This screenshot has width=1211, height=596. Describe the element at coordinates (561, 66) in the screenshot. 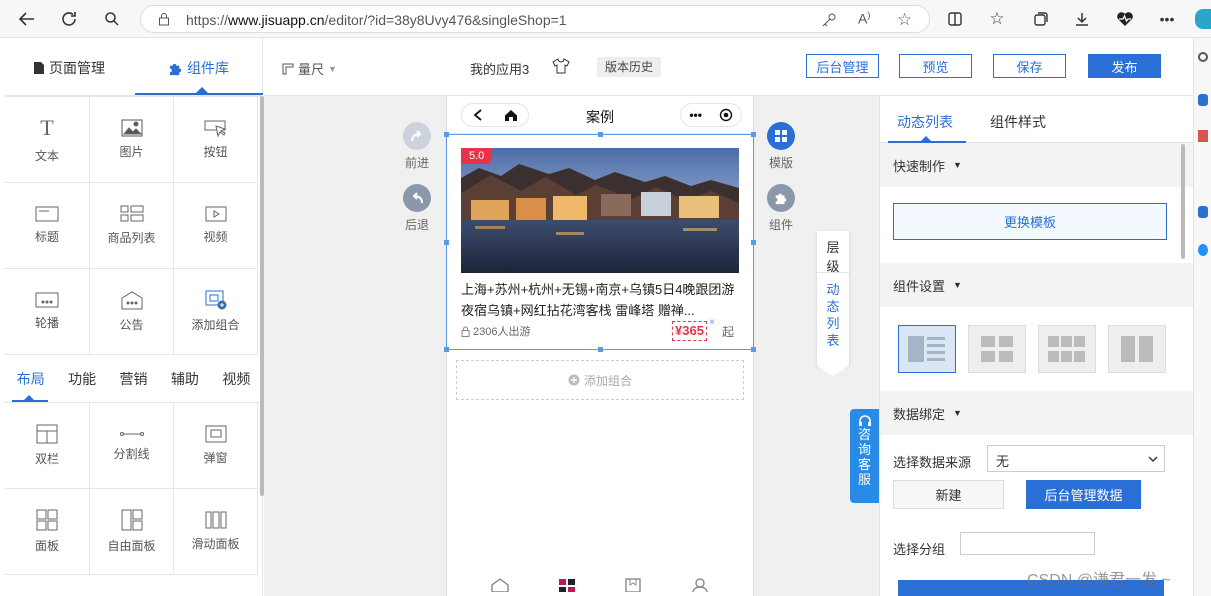

I see `shirt-icon` at that location.